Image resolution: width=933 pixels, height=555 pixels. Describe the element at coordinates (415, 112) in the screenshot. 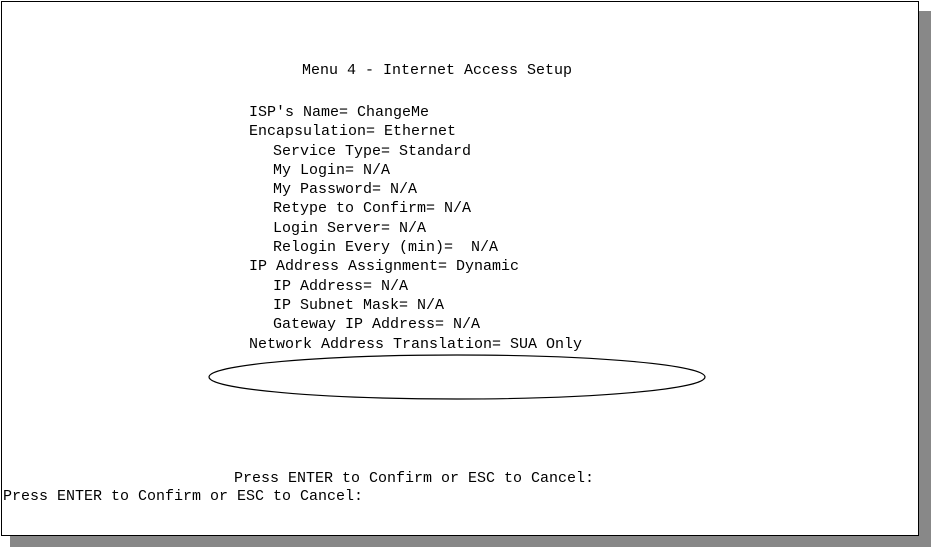

I see `isp-name-field: ISP's Name= ChangeMe` at that location.